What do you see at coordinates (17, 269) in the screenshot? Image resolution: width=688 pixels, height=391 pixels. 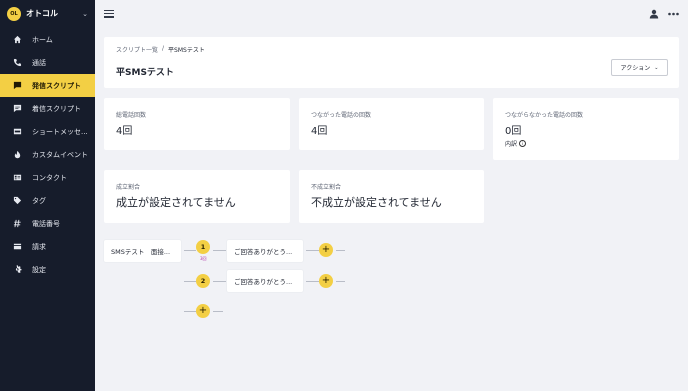 I see `gear-icon` at bounding box center [17, 269].